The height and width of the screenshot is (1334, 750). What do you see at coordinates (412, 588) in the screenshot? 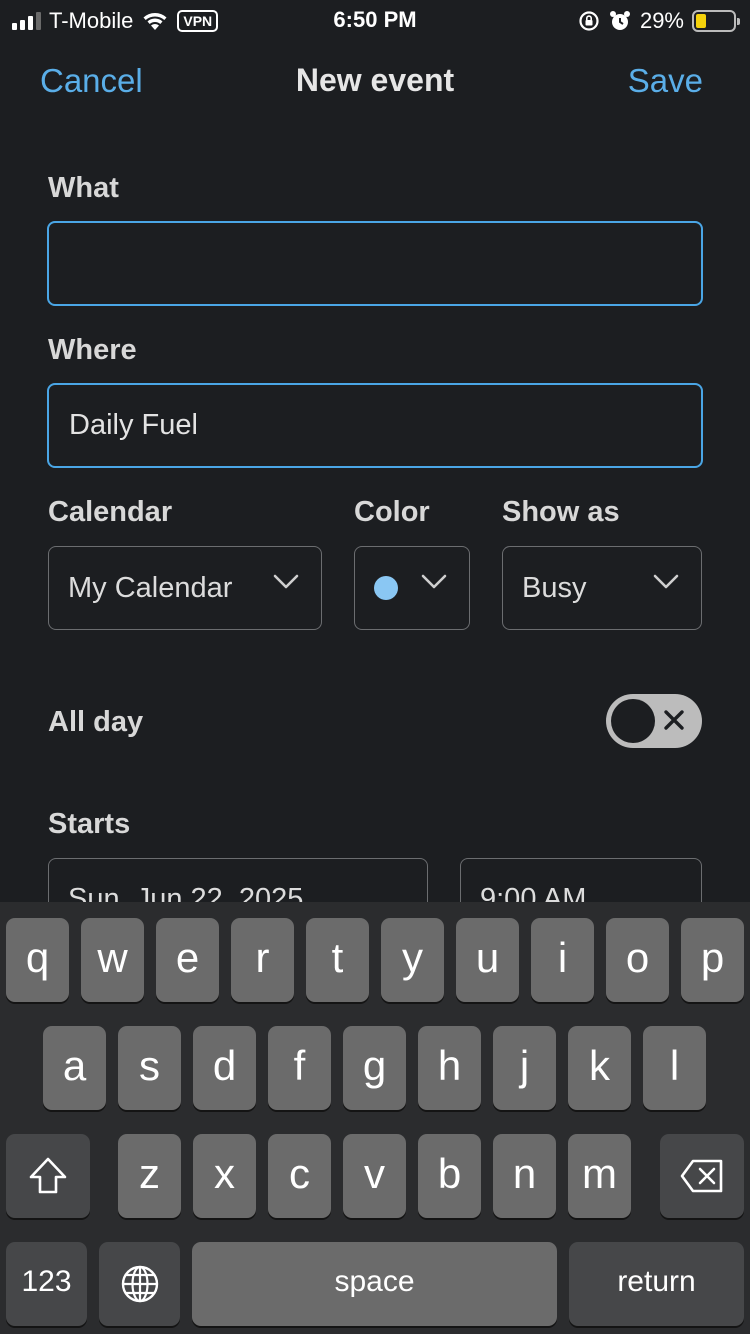
I see `color-select` at bounding box center [412, 588].